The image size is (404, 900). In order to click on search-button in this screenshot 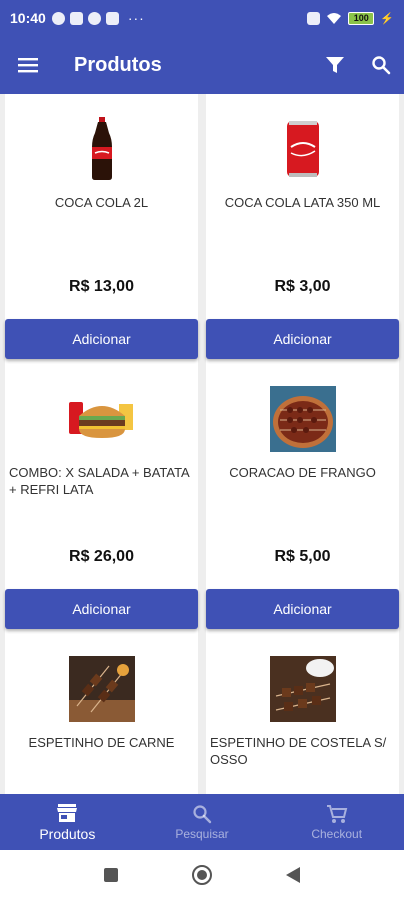, I will do `click(381, 65)`.